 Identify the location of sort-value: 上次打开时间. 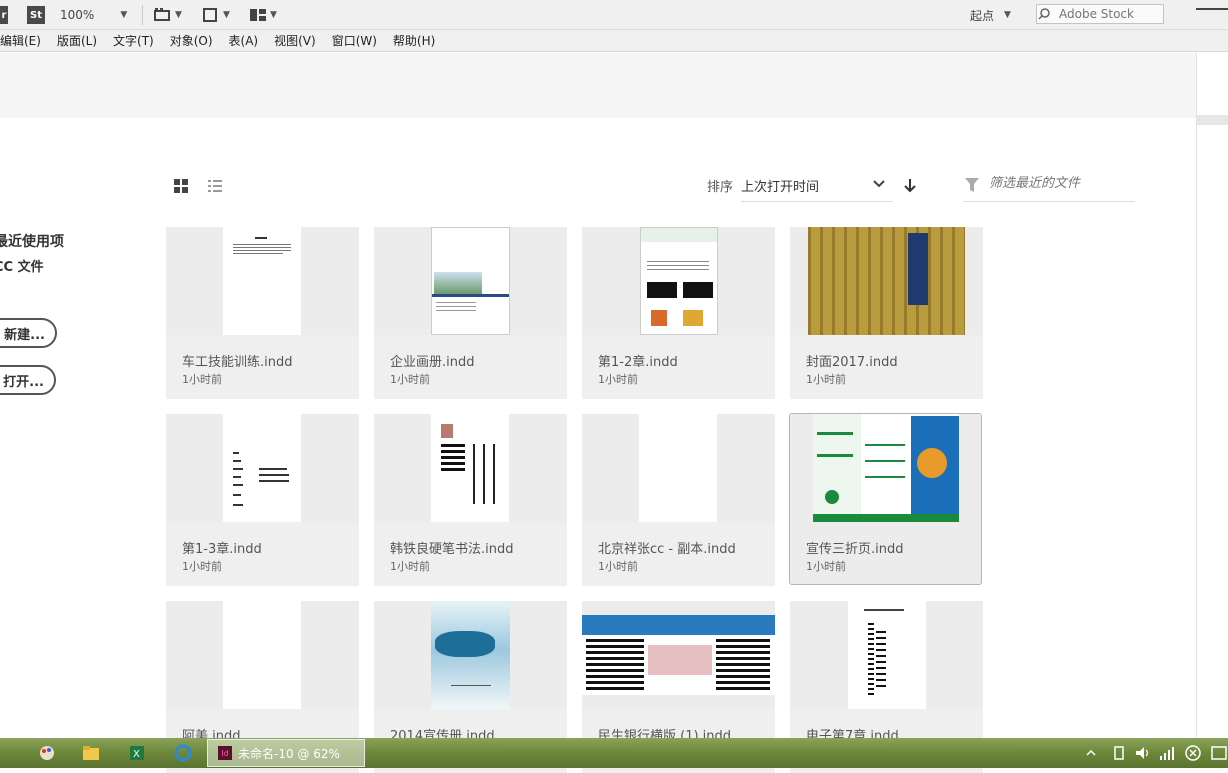
(780, 187).